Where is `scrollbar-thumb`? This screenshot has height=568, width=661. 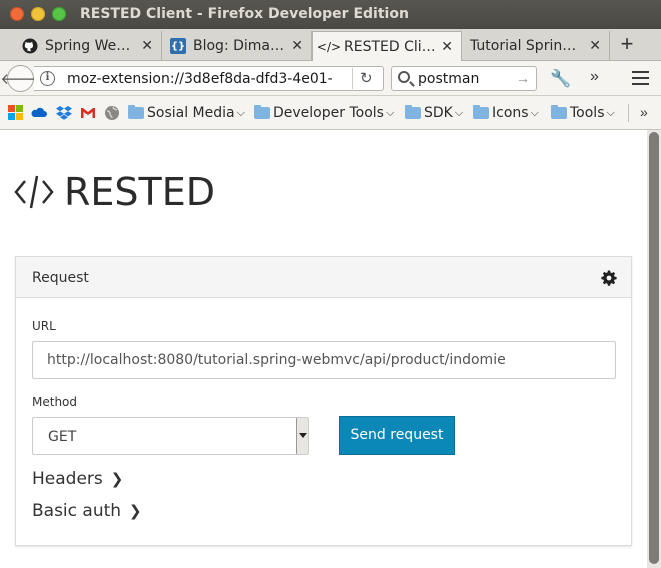
scrollbar-thumb is located at coordinates (654, 348).